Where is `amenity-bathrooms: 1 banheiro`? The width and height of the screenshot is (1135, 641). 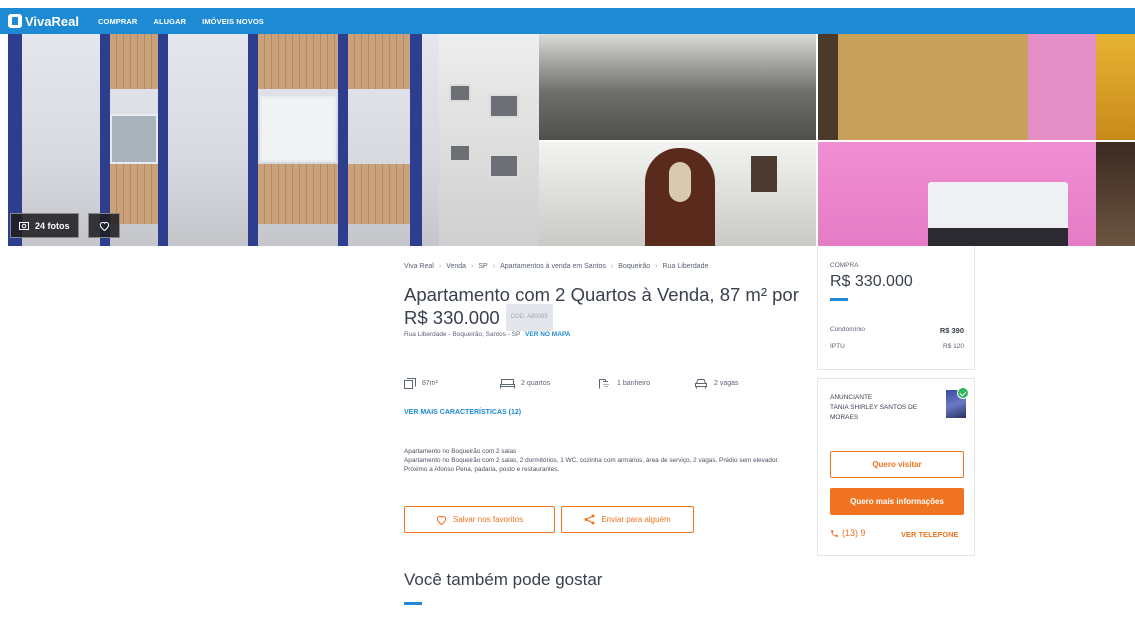 amenity-bathrooms: 1 banheiro is located at coordinates (624, 383).